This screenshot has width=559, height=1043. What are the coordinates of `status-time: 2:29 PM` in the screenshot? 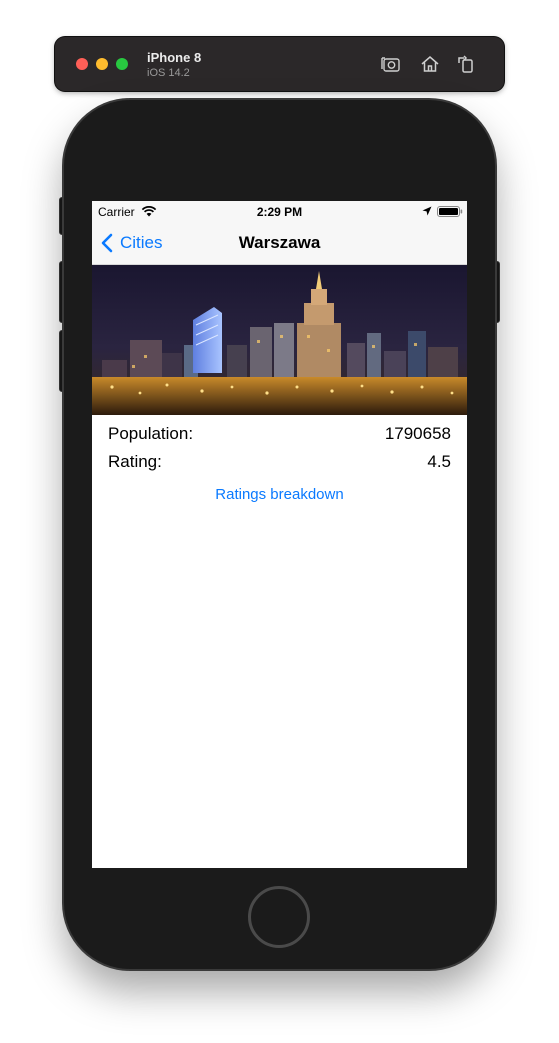 It's located at (279, 212).